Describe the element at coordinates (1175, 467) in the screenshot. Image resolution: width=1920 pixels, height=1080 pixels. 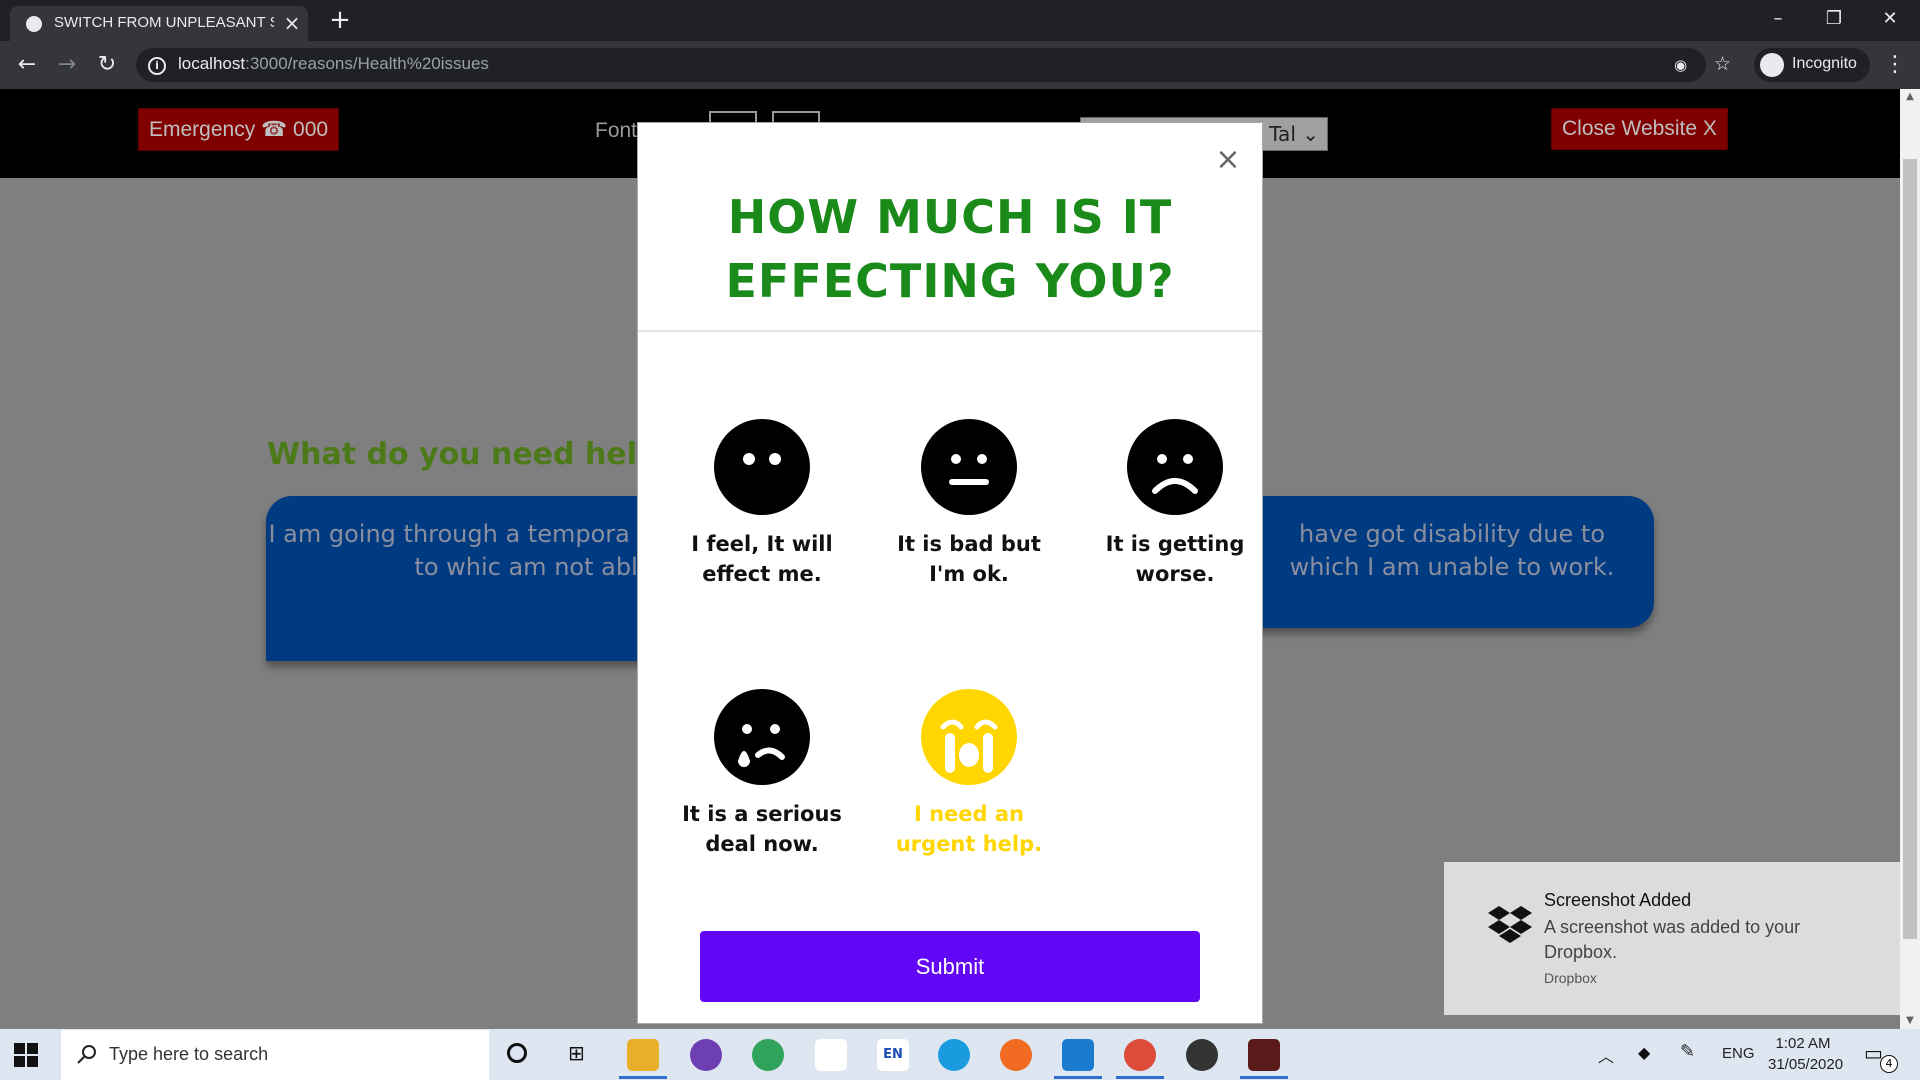
I see `frowning-face-icon` at that location.